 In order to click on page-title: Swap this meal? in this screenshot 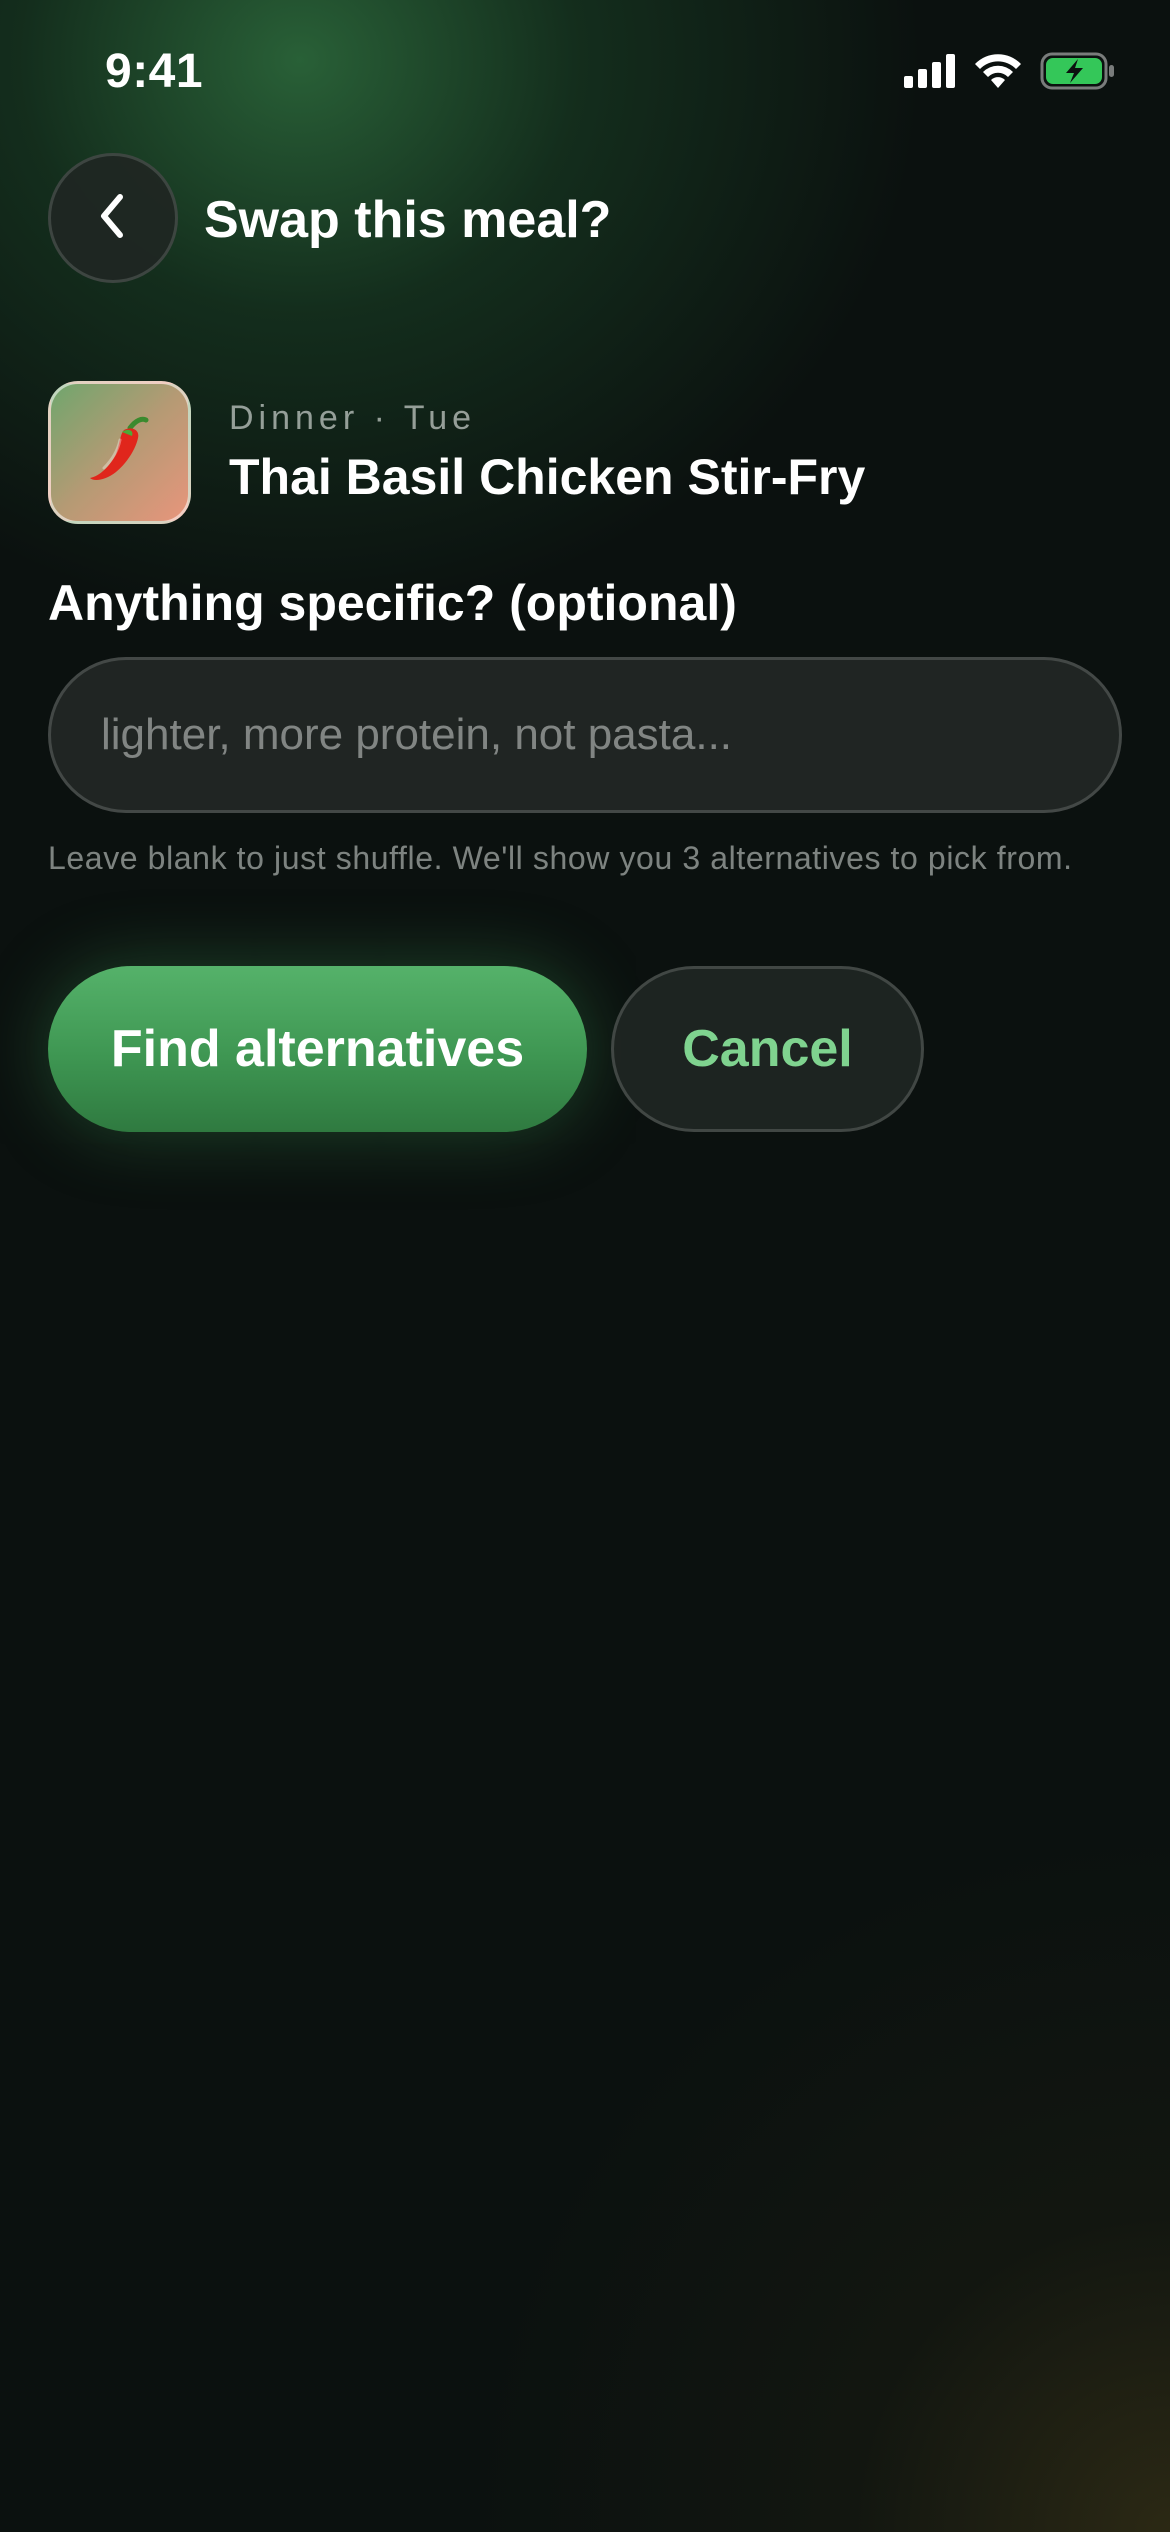, I will do `click(408, 220)`.